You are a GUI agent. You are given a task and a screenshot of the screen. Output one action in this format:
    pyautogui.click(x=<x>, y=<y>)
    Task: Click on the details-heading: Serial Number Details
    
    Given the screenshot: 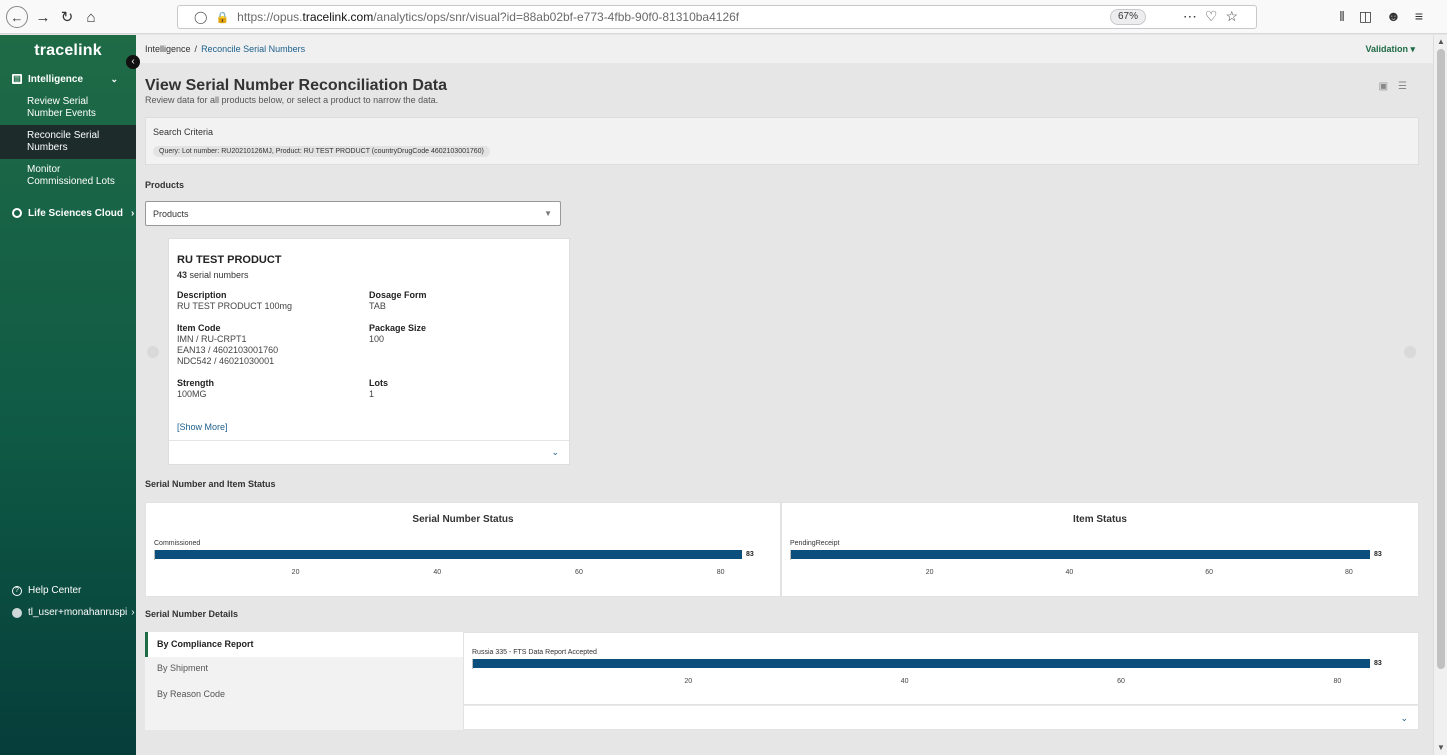 What is the action you would take?
    pyautogui.click(x=192, y=614)
    